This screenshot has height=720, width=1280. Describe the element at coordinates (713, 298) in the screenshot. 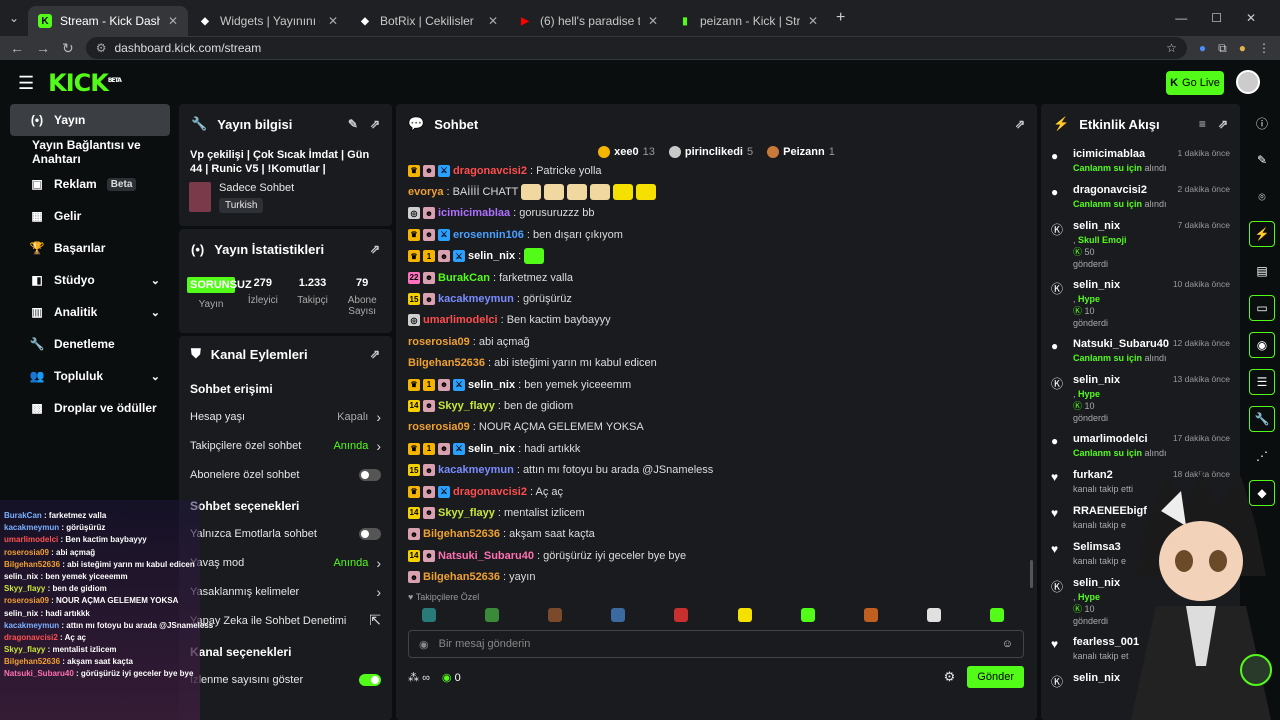

I see `chat-message: 15 ☻ kacakmeymun: görüşürüz` at that location.